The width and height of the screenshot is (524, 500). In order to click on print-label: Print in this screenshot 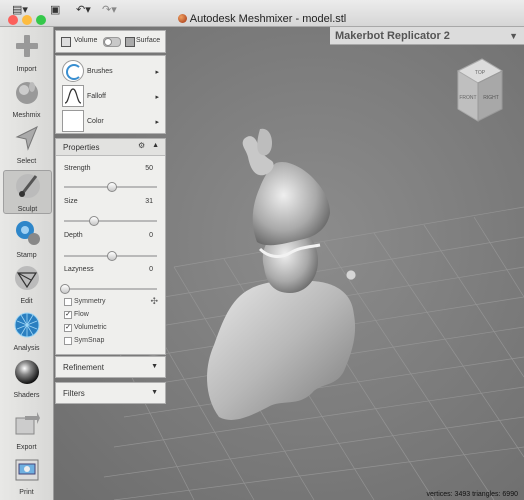, I will do `click(26, 492)`.